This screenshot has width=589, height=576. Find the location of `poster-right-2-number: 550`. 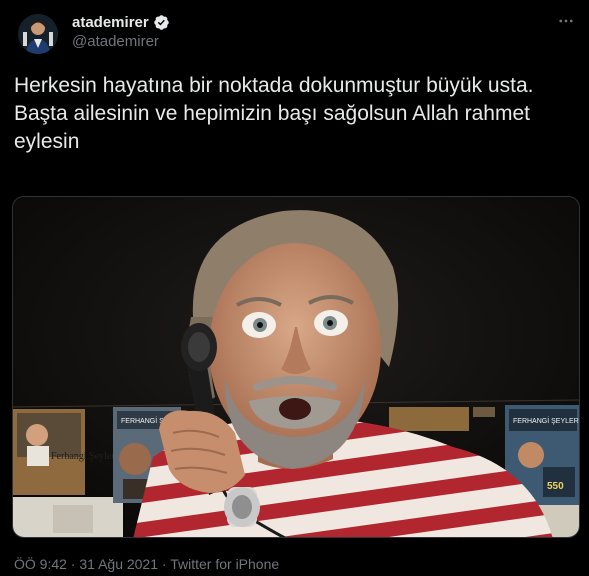

poster-right-2-number: 550 is located at coordinates (555, 486).